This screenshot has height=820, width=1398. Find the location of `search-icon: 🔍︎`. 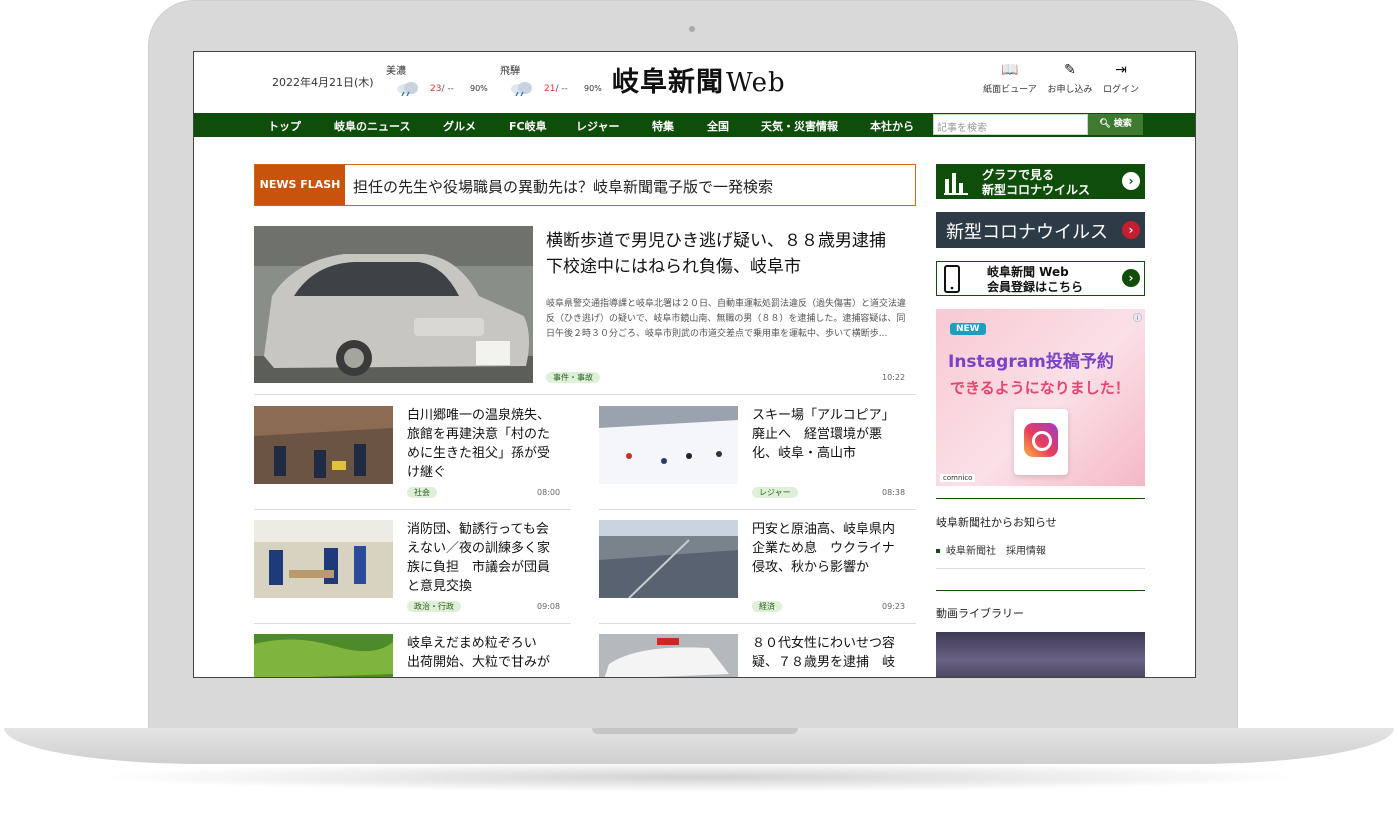

search-icon: 🔍︎ is located at coordinates (1105, 124).